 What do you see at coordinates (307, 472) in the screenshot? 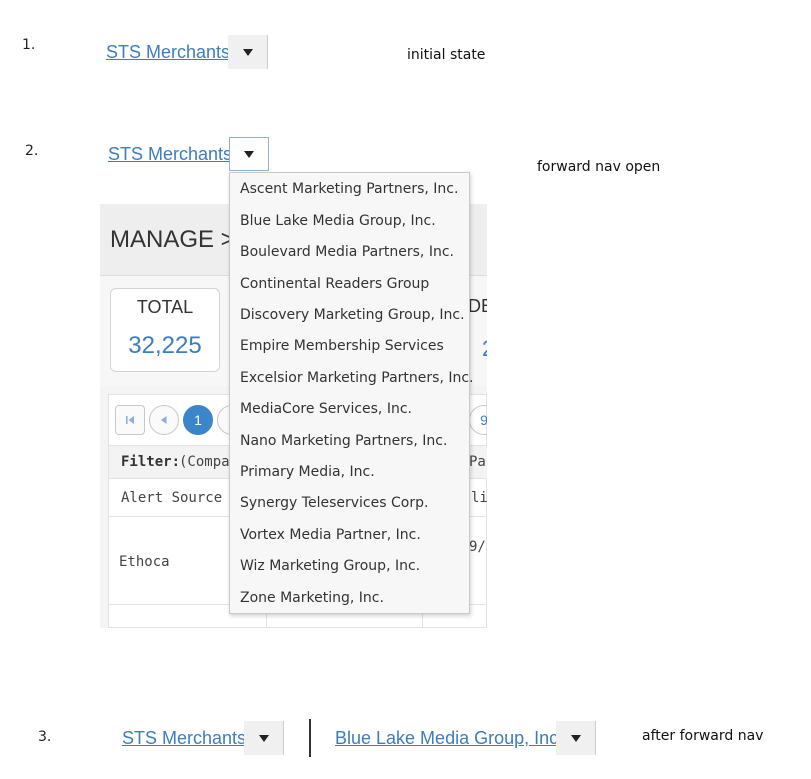
I see `dropdown-item: Primary Media, Inc.` at bounding box center [307, 472].